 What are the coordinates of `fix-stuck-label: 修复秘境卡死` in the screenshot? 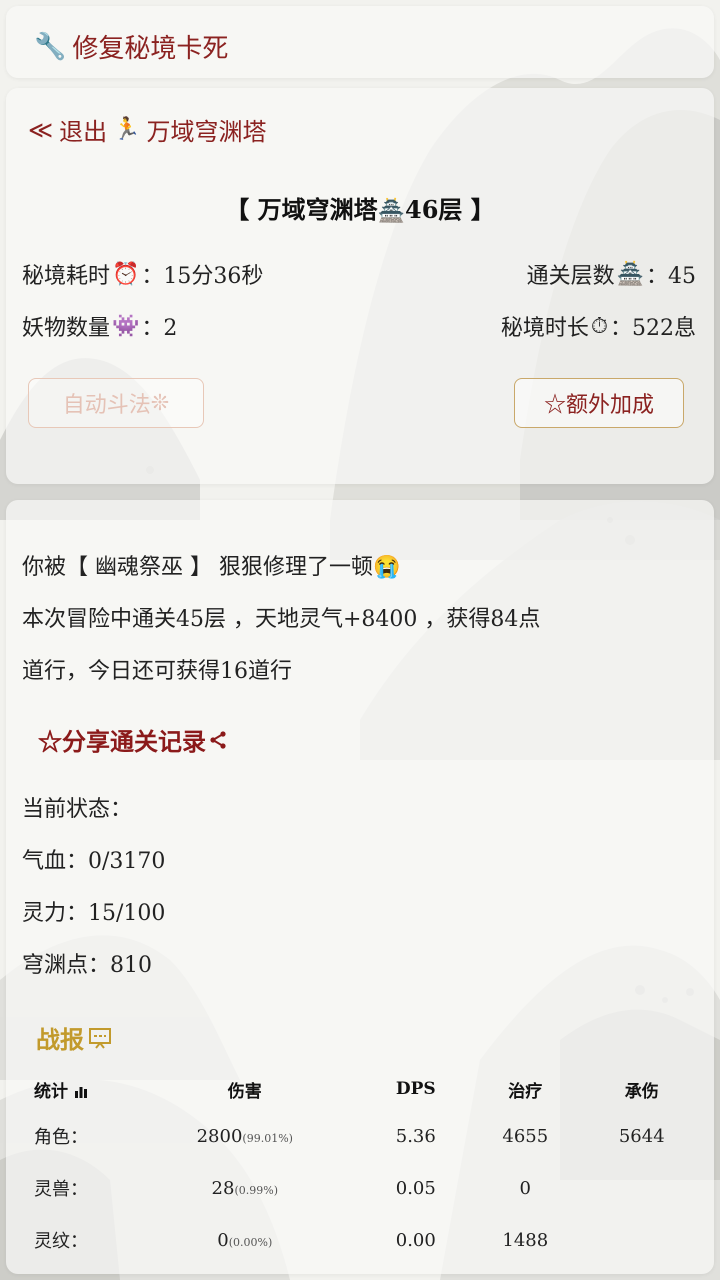 It's located at (150, 49).